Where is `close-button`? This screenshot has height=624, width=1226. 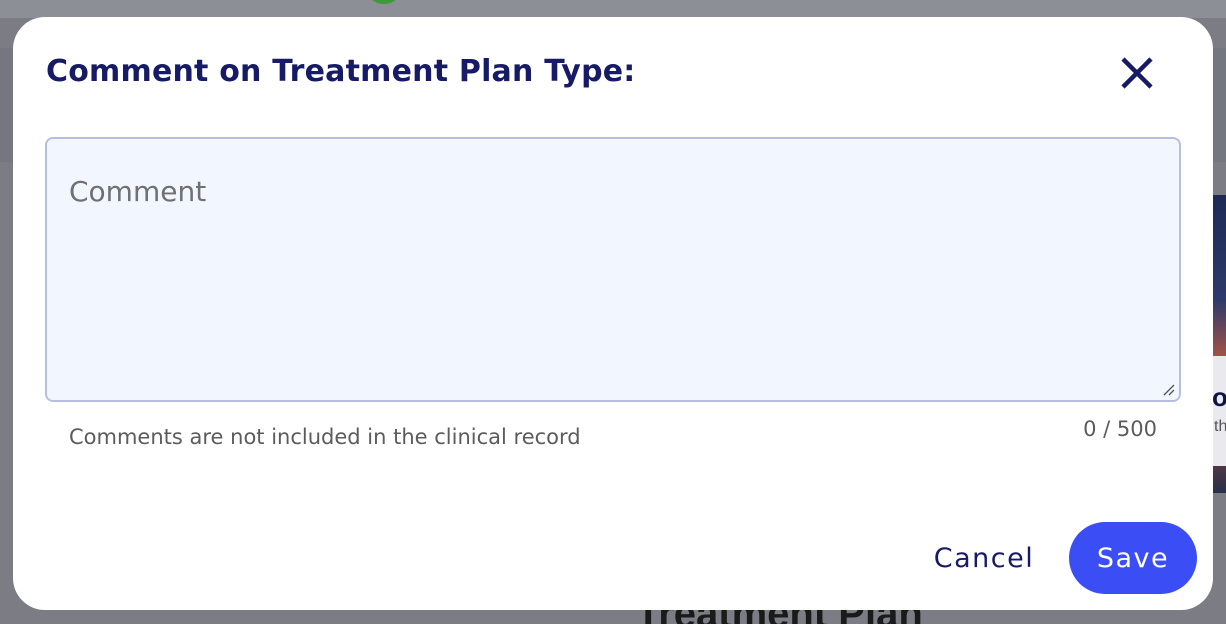
close-button is located at coordinates (1137, 73).